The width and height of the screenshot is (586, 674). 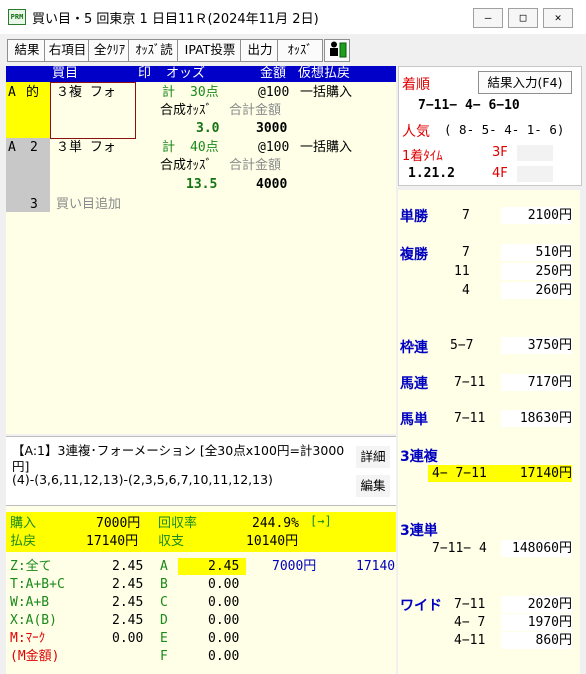 I want to click on row-selector, so click(x=28, y=204).